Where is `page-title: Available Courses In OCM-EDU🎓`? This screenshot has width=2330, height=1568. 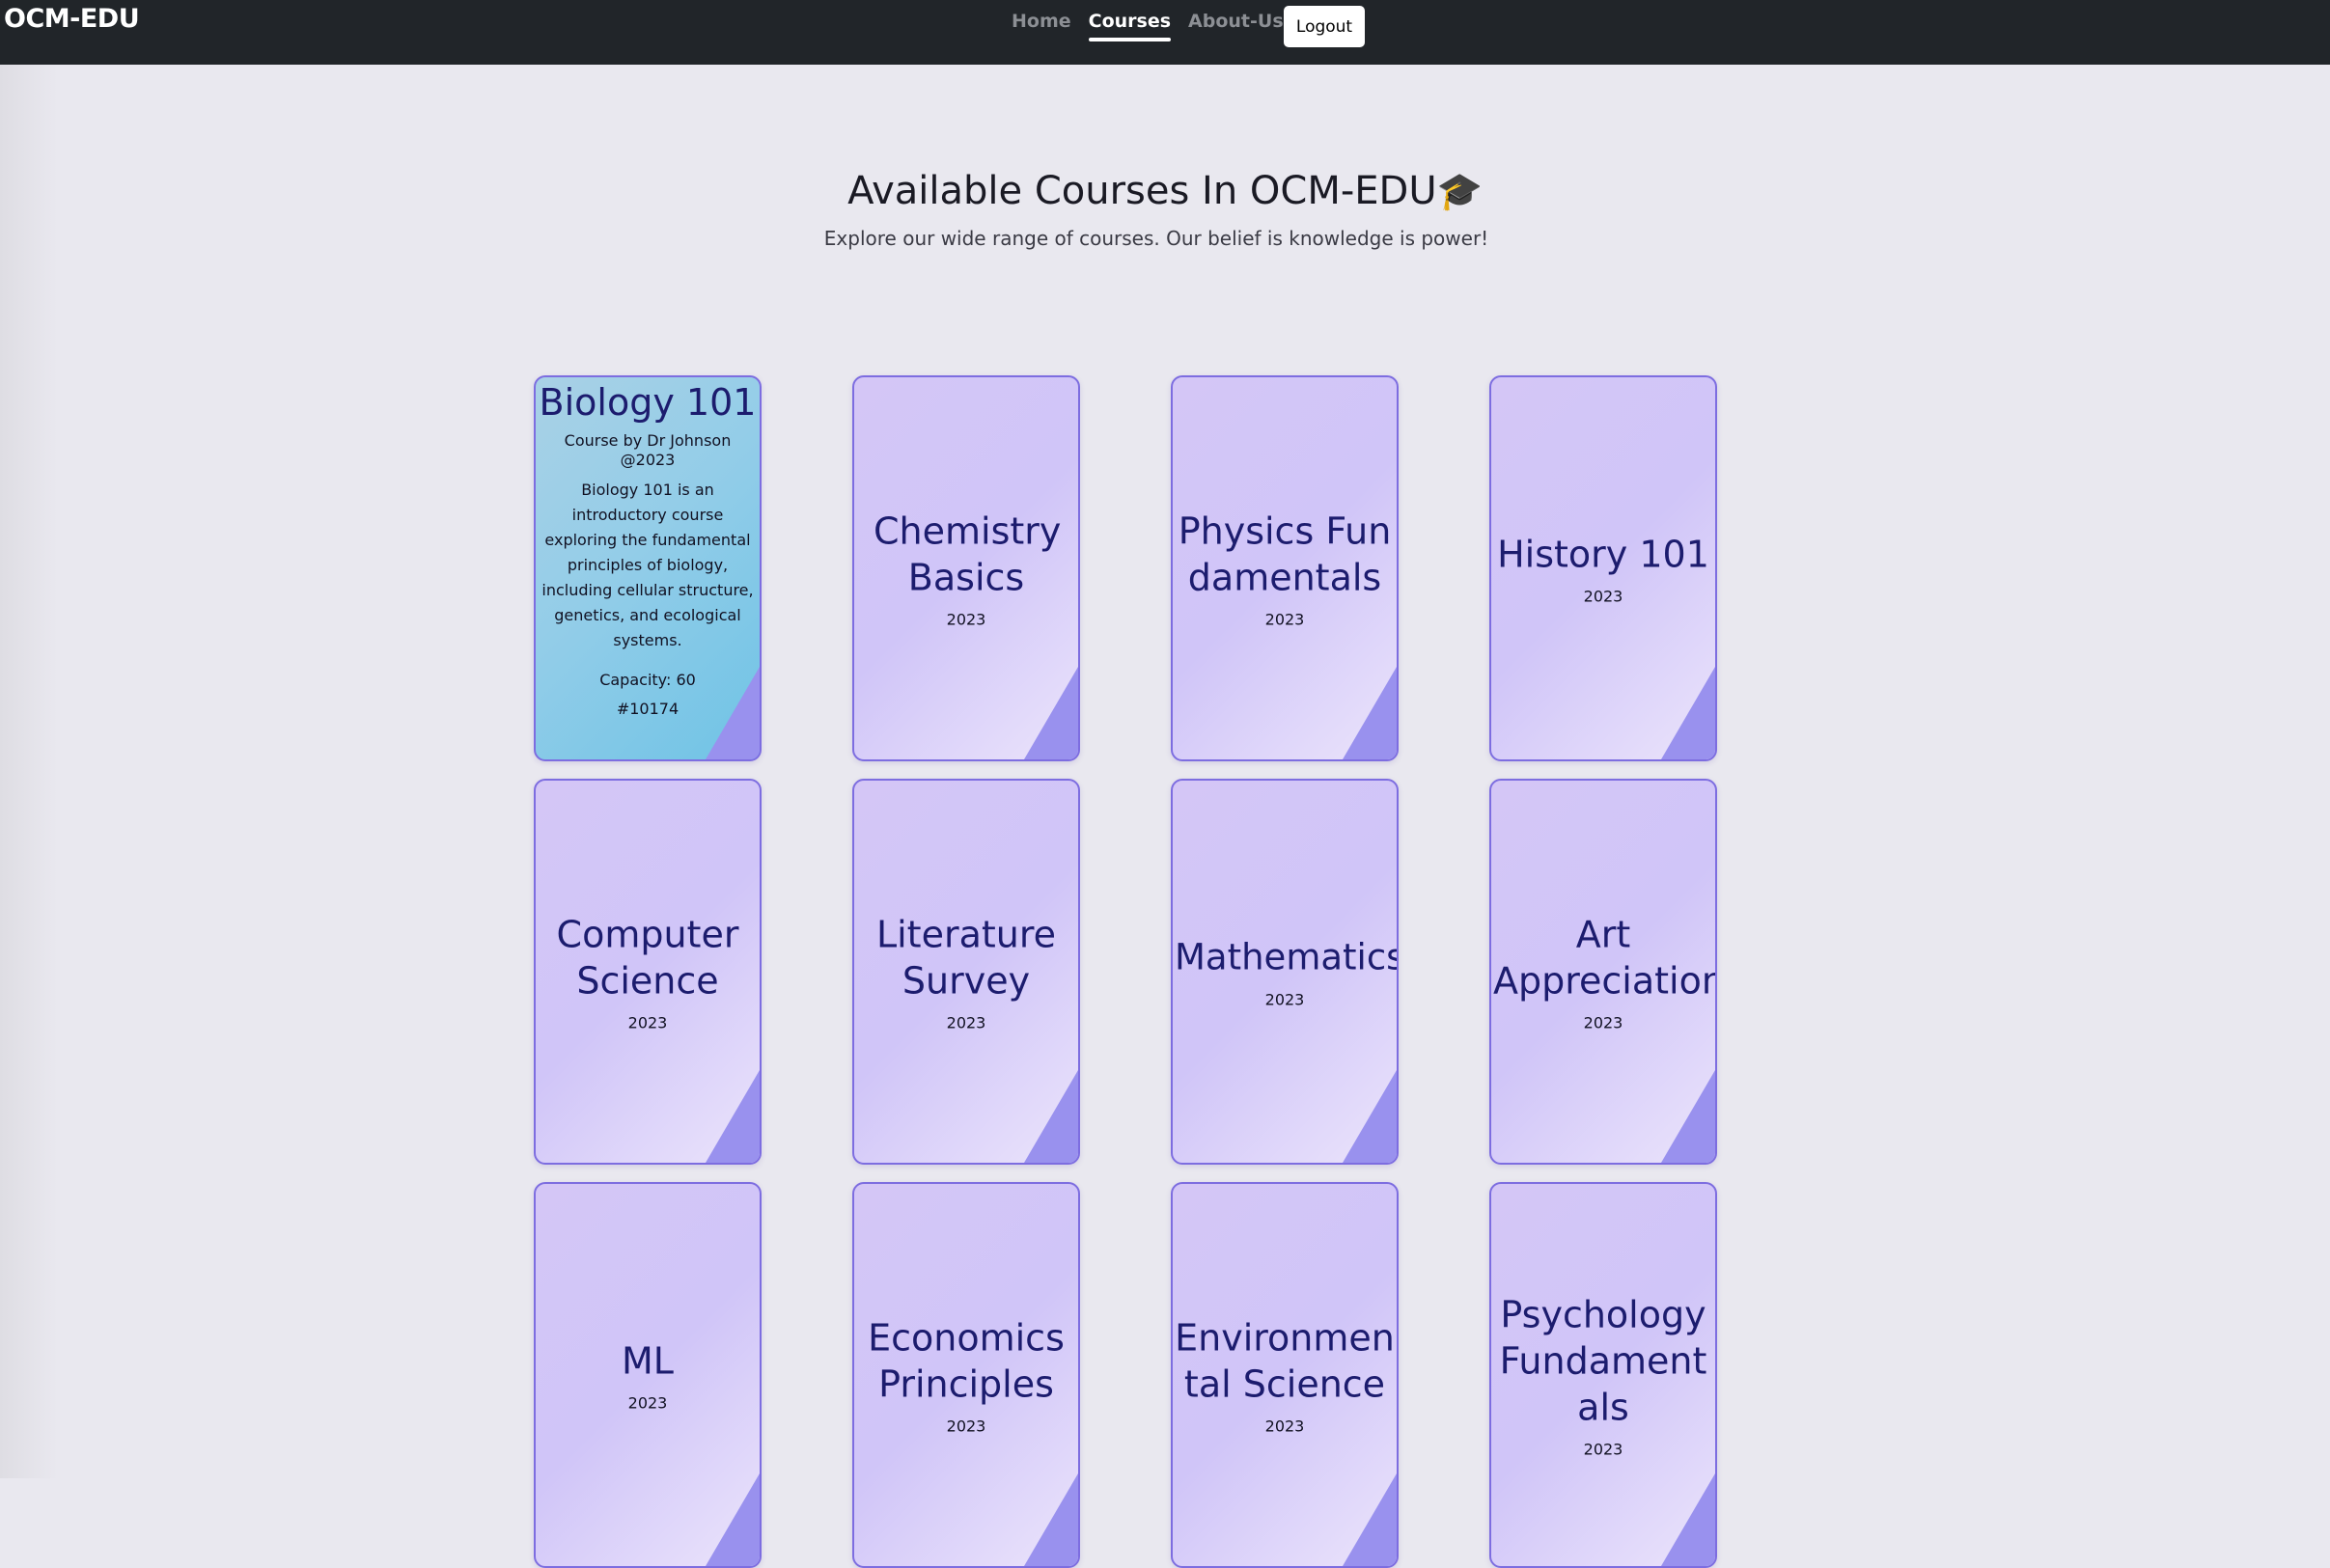 page-title: Available Courses In OCM-EDU🎓 is located at coordinates (1165, 191).